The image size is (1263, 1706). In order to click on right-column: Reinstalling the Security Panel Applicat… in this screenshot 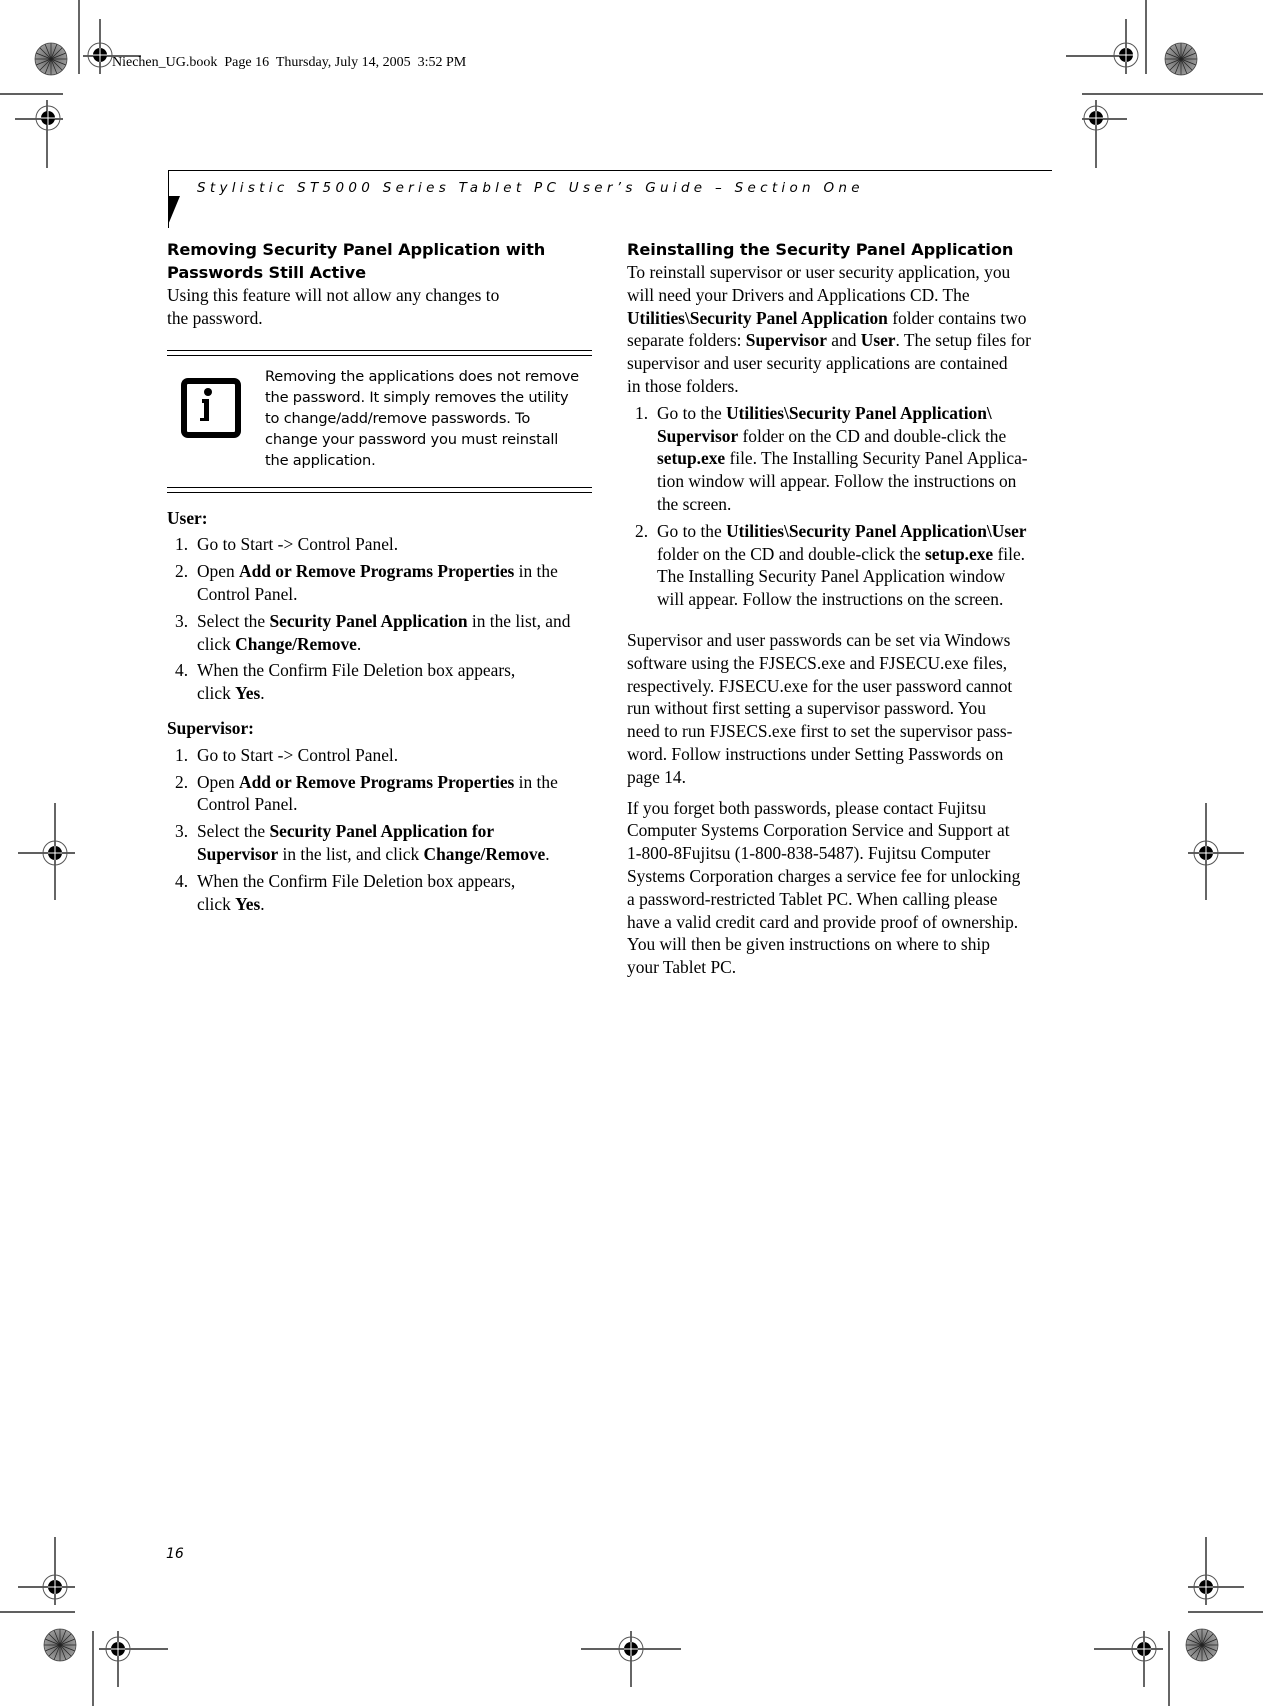, I will do `click(842, 608)`.